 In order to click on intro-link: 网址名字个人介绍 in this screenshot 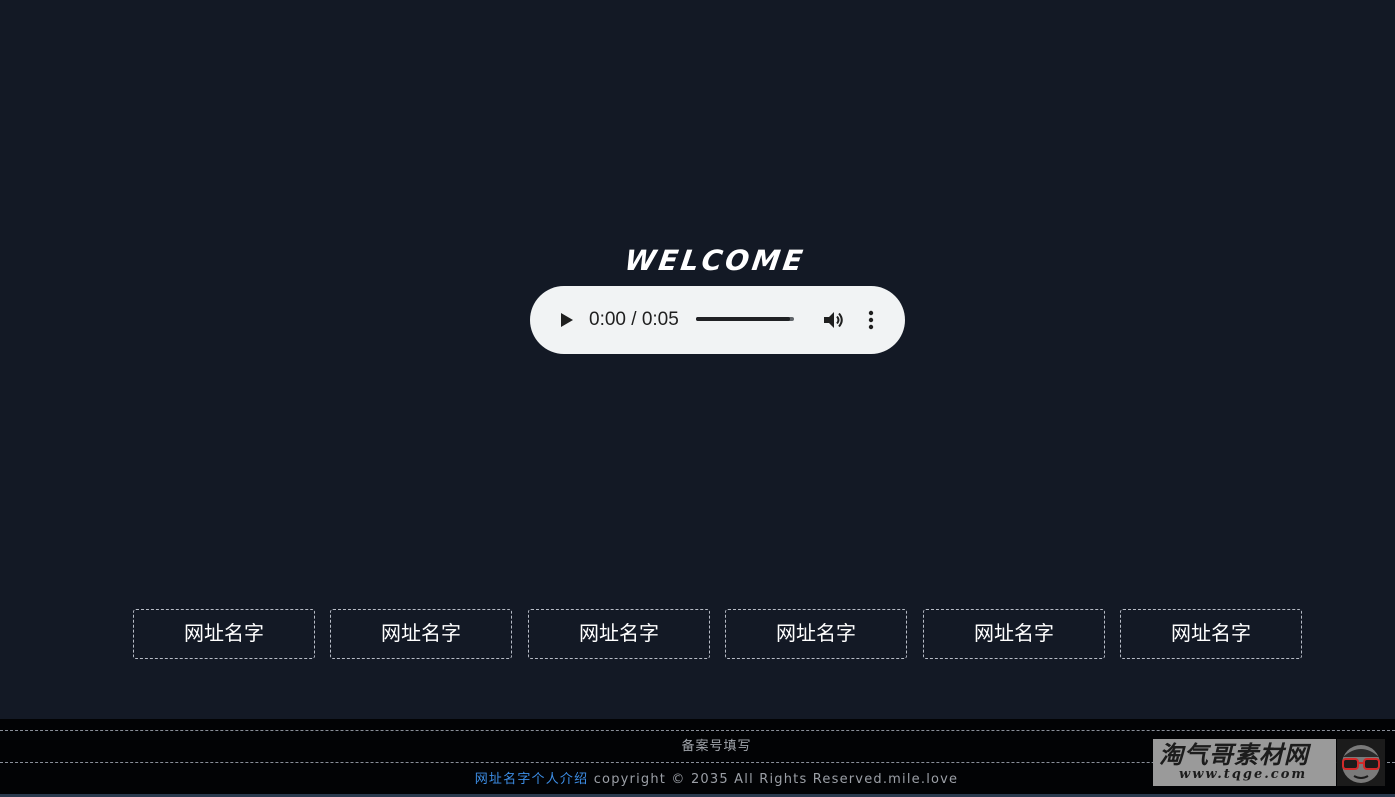, I will do `click(532, 779)`.